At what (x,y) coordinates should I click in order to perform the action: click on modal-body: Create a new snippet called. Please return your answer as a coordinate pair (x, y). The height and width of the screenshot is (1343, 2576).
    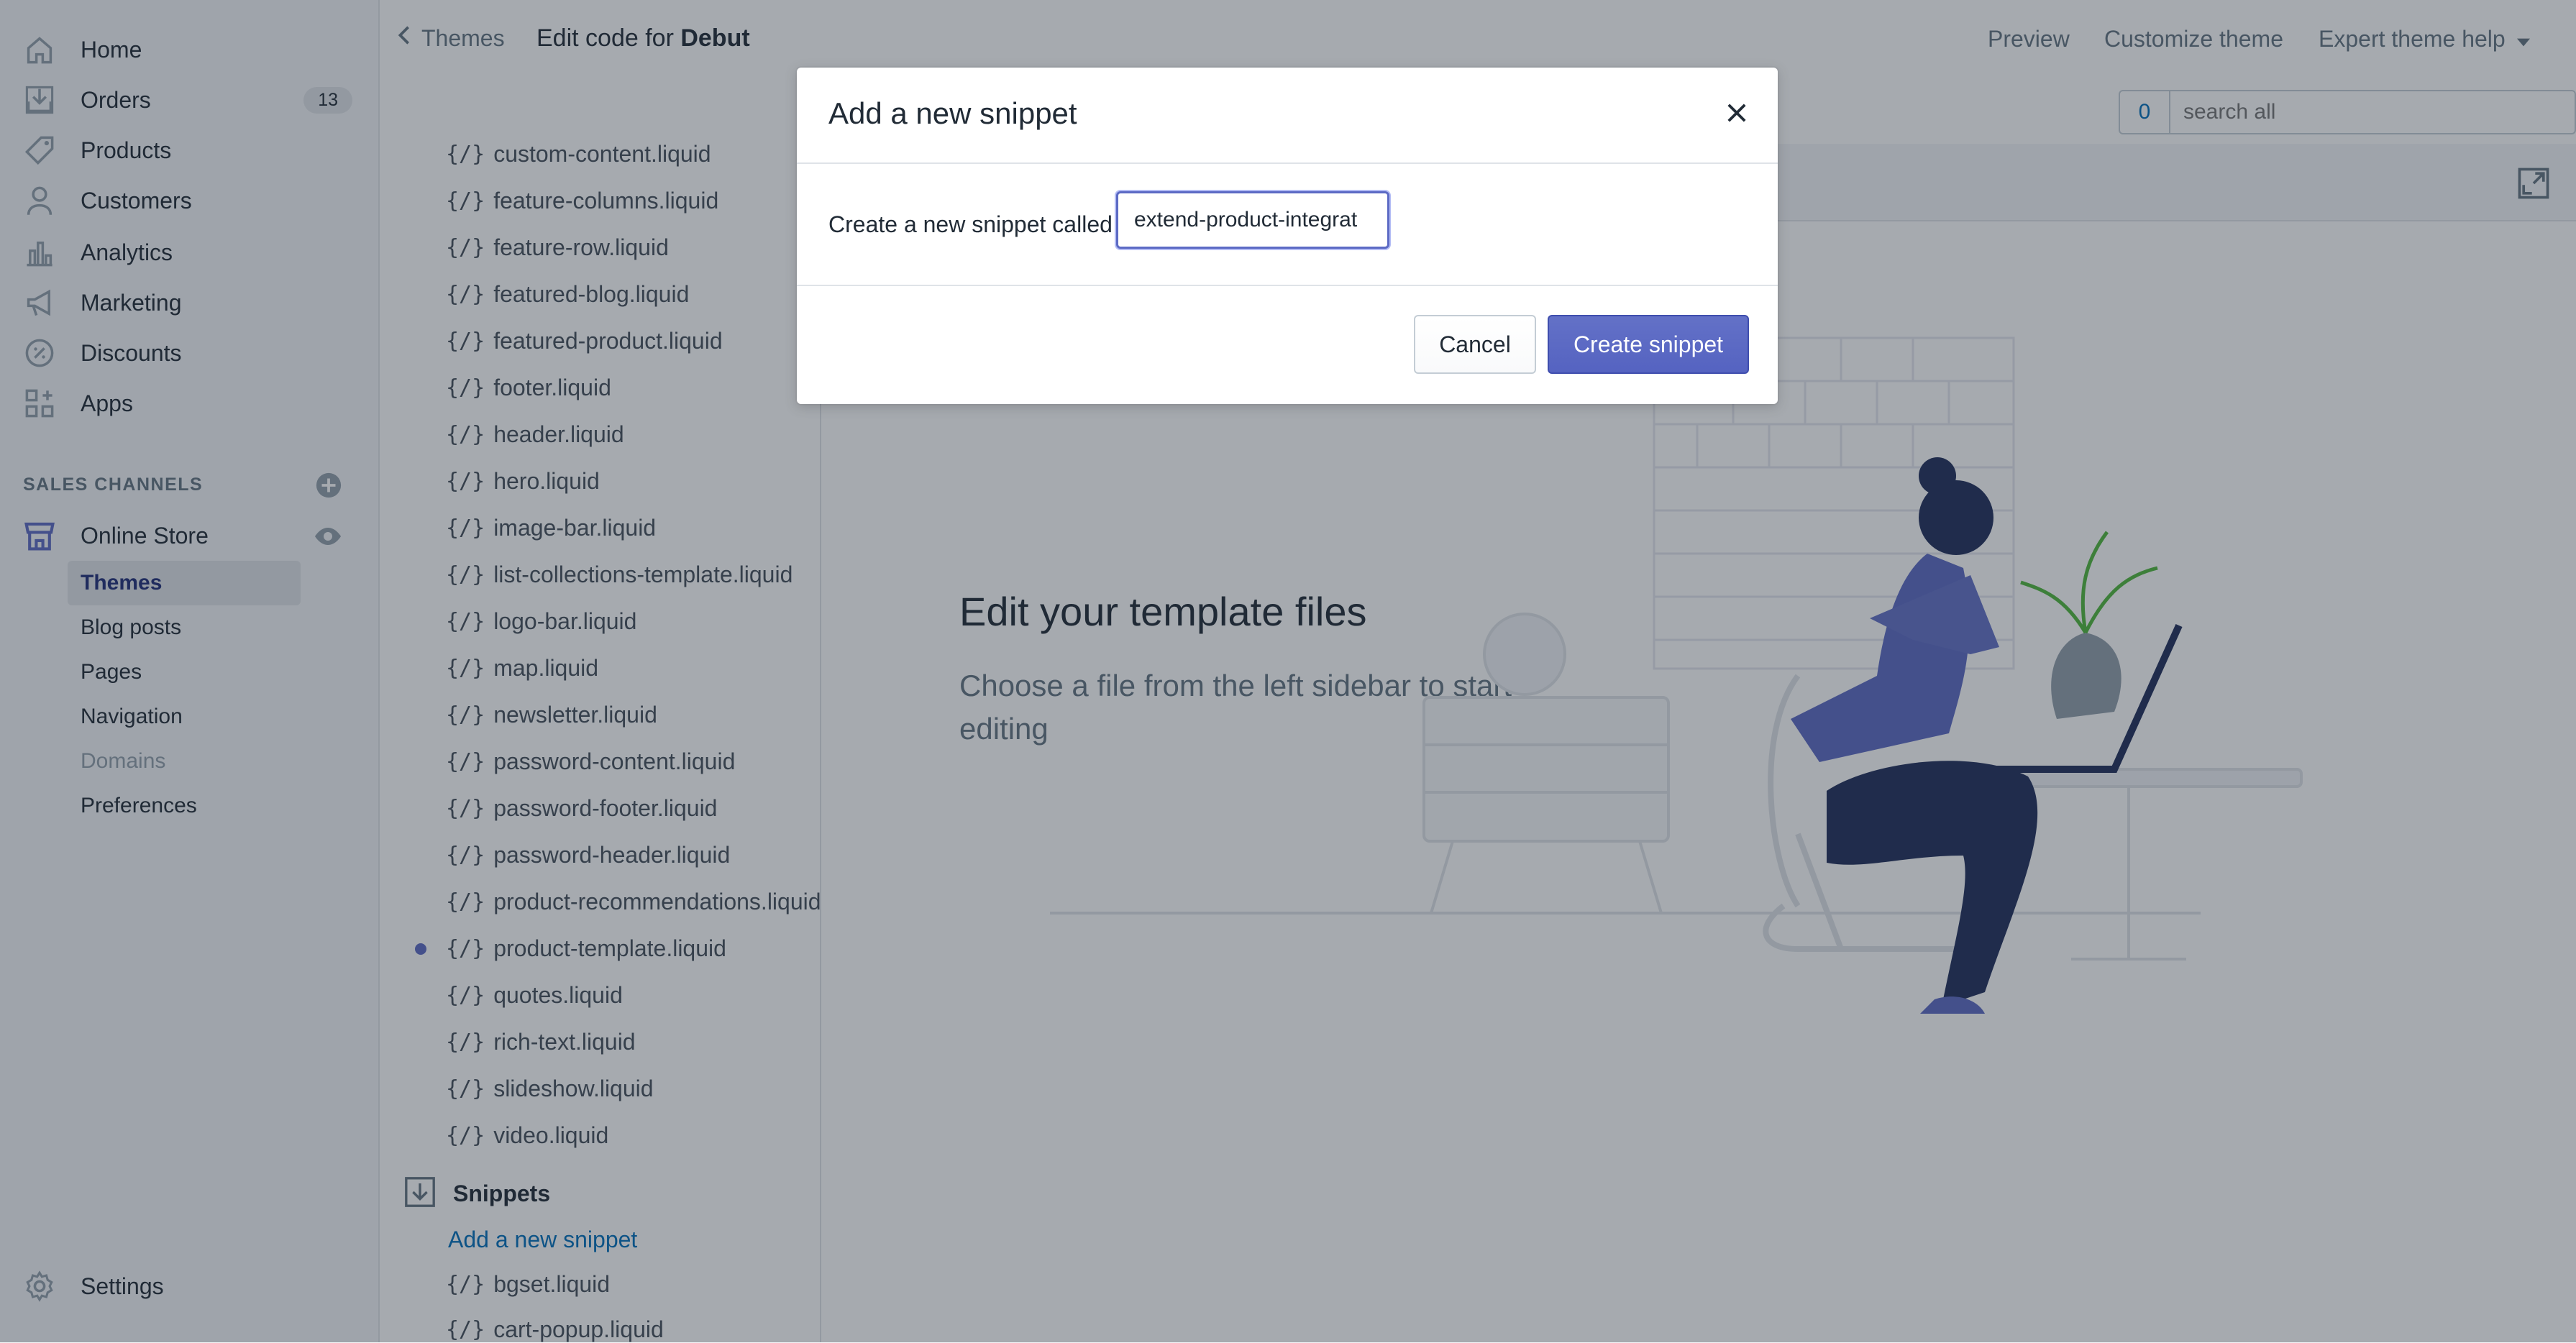
    Looking at the image, I should click on (1287, 225).